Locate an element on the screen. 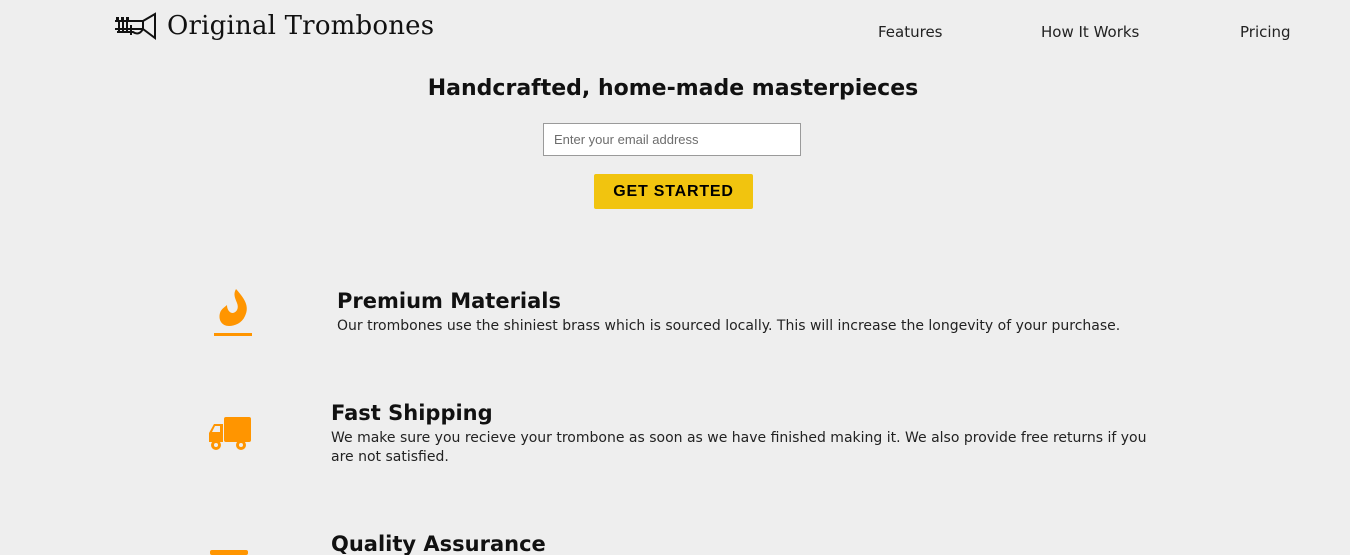  brand-logo: Original Trombones is located at coordinates (273, 26).